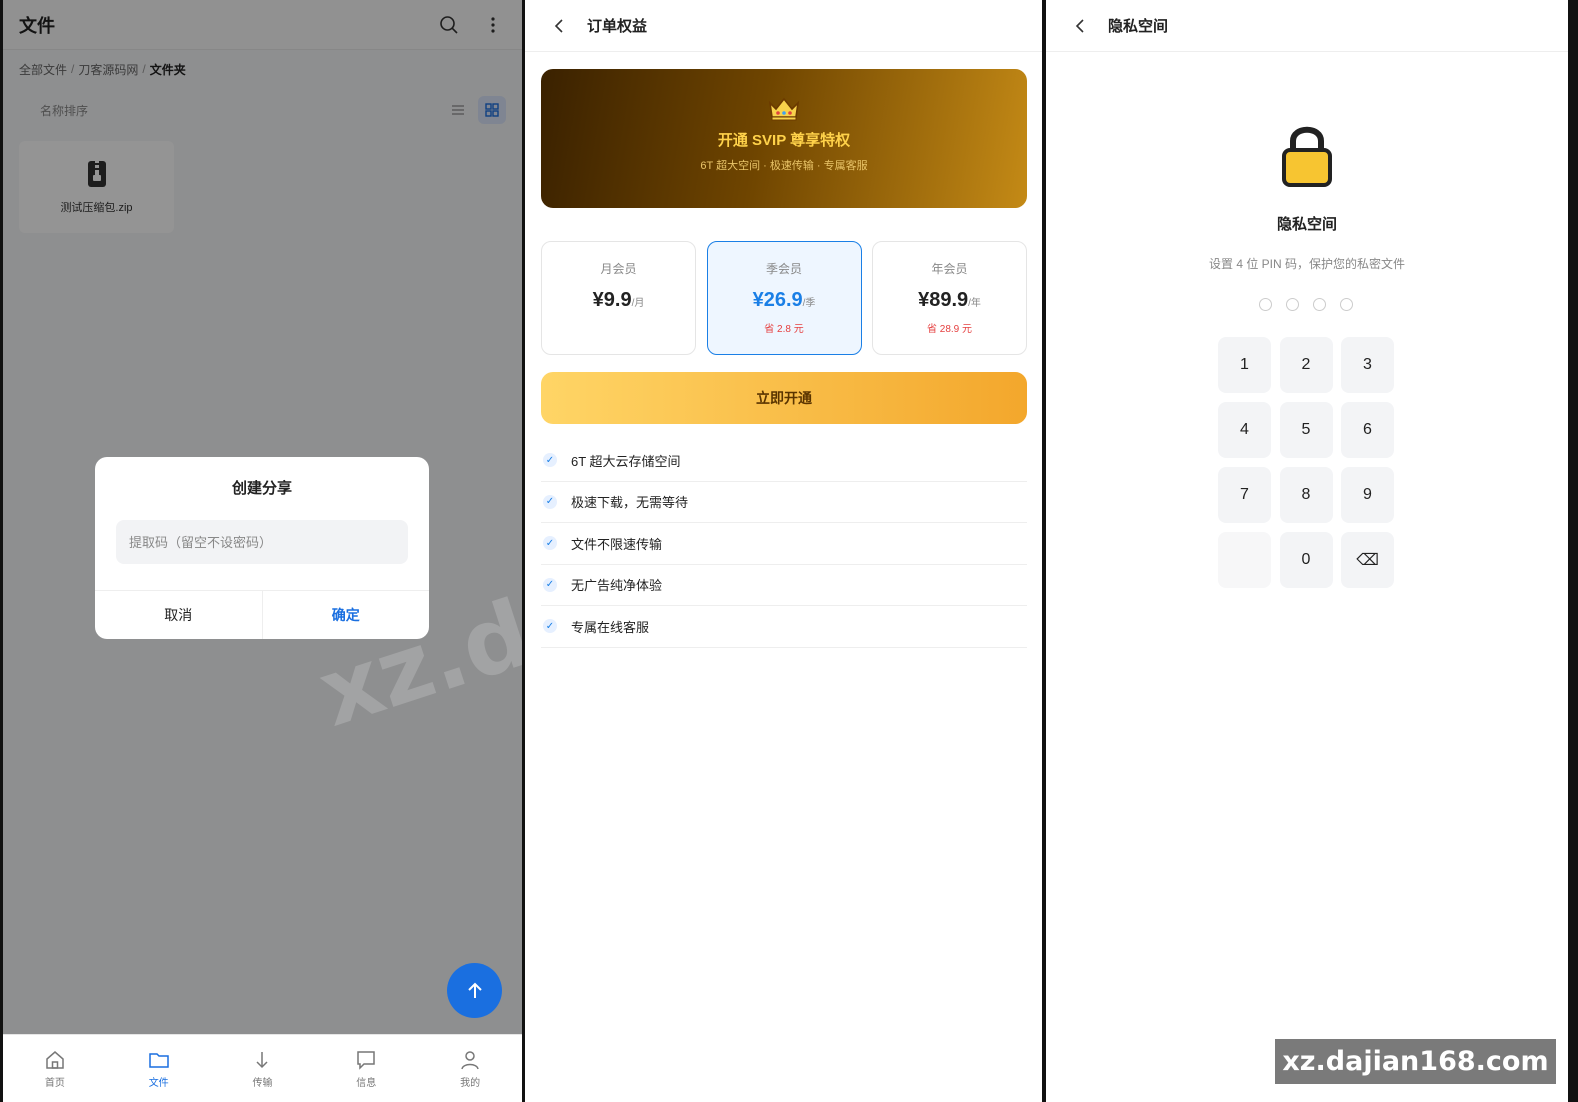 Image resolution: width=1578 pixels, height=1102 pixels. Describe the element at coordinates (618, 269) in the screenshot. I see `plan-name: 月会员` at that location.